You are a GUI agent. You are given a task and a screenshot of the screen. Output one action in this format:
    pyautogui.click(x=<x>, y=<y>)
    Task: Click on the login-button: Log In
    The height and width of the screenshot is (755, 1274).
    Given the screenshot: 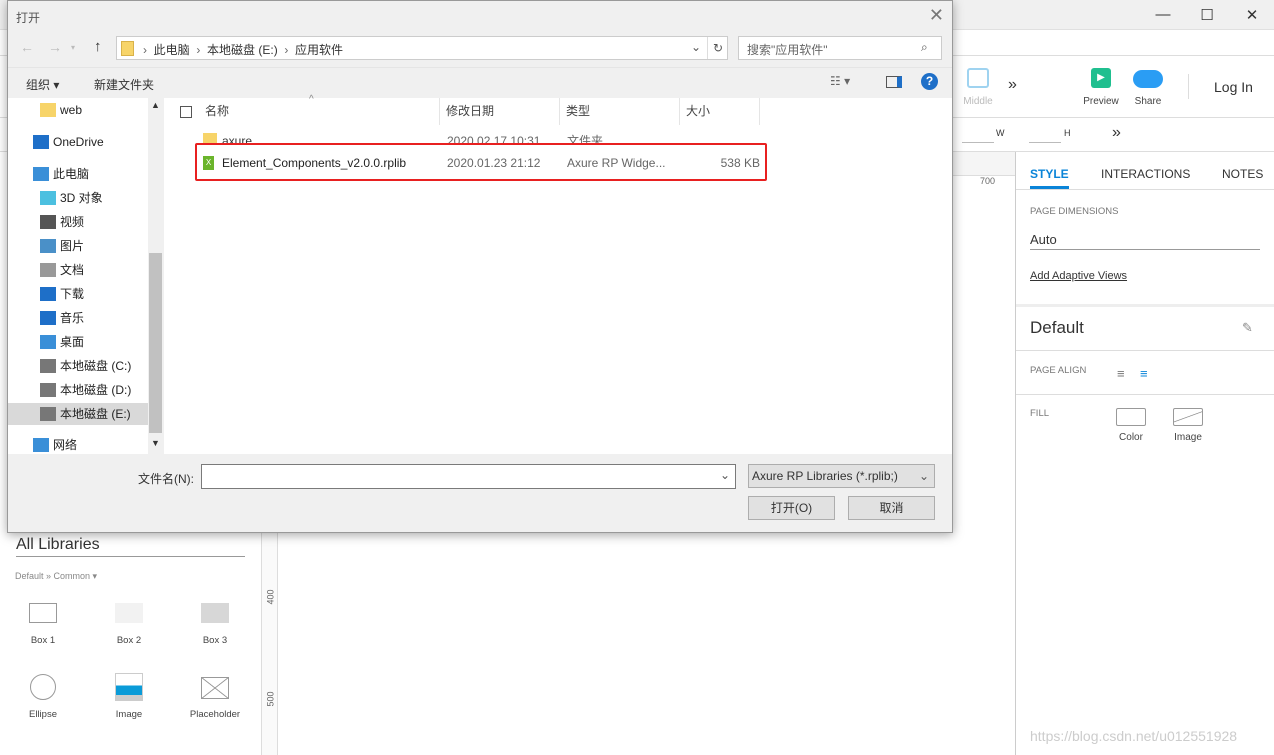 What is the action you would take?
    pyautogui.click(x=1233, y=87)
    